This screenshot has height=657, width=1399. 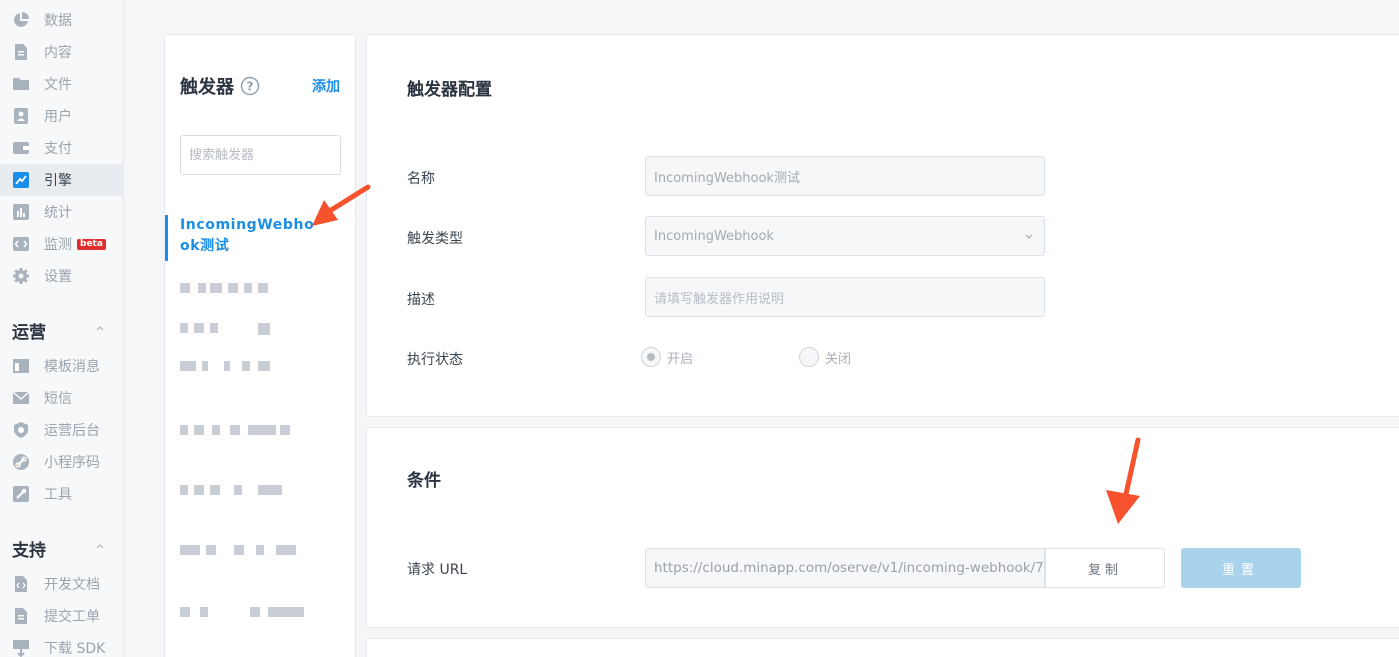 I want to click on sidebar-item-label: 监测, so click(x=58, y=245).